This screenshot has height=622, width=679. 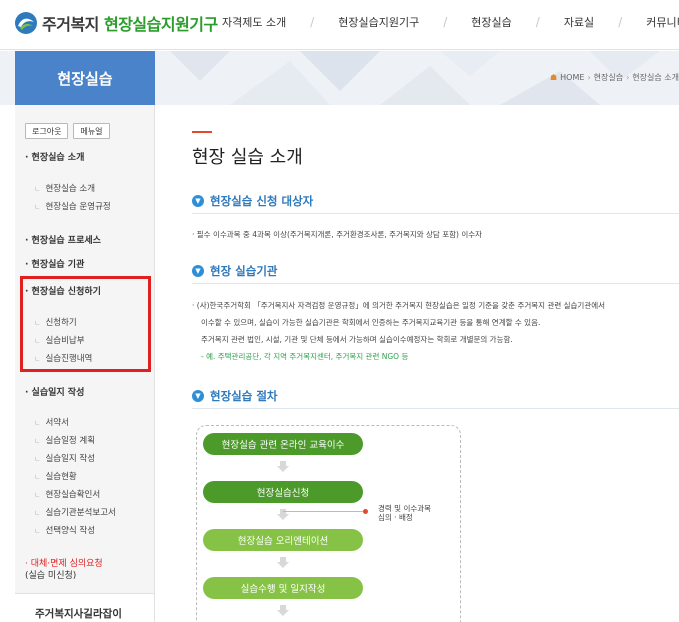 I want to click on sub-banner: 현장실습 ☗ HOME › 현장실습 › 현장실습 소개, so click(x=339, y=78).